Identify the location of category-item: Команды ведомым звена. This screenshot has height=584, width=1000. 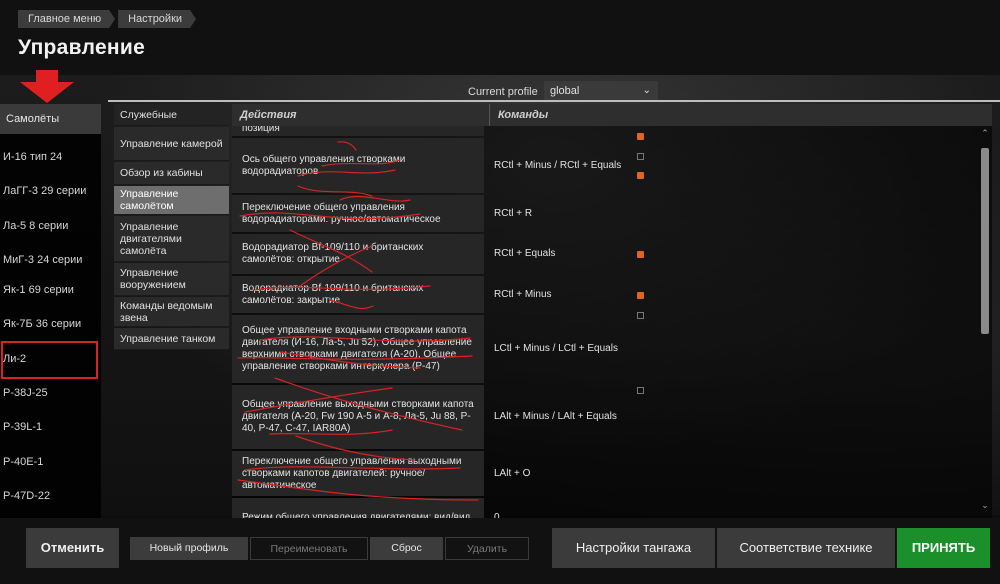
(171, 312).